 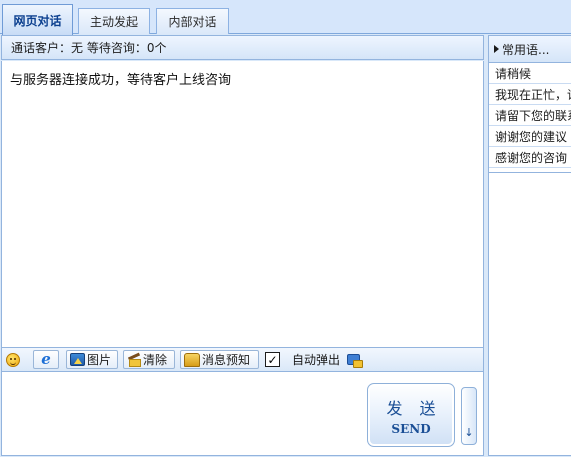 I want to click on auto-popup-label-wrap: 自动弹出, so click(x=316, y=359).